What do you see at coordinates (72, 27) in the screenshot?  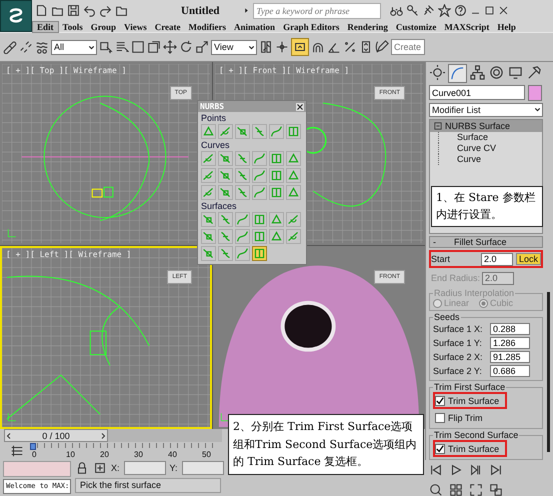 I see `menu-item: Tools` at bounding box center [72, 27].